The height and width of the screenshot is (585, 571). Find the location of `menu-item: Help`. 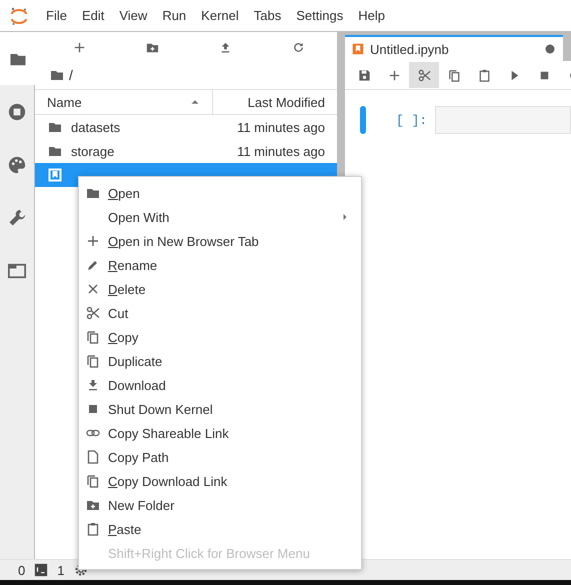

menu-item: Help is located at coordinates (371, 15).